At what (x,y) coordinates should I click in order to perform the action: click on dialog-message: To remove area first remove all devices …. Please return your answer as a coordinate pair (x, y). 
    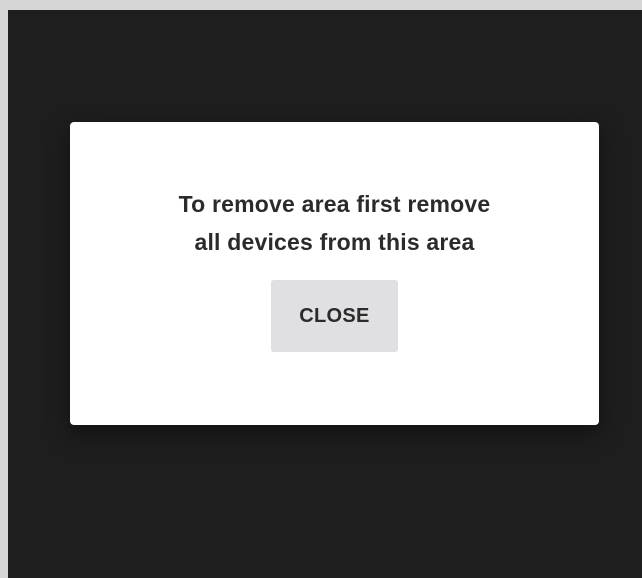
    Looking at the image, I should click on (335, 223).